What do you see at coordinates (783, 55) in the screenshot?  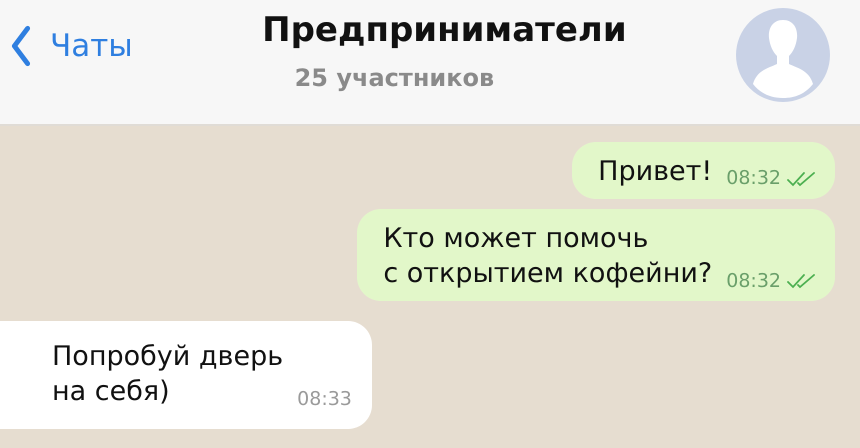 I see `avatar-icon` at bounding box center [783, 55].